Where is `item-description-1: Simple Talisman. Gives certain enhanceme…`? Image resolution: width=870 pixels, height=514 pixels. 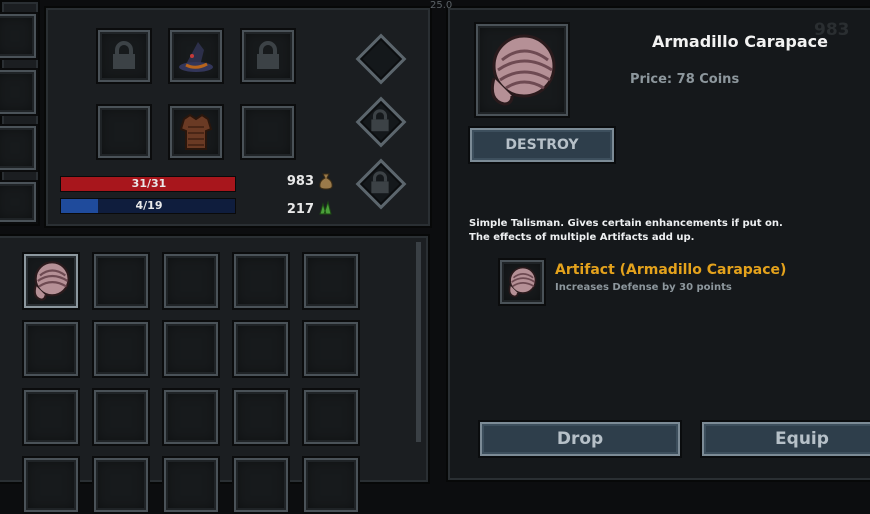
item-description-1: Simple Talisman. Gives certain enhanceme… is located at coordinates (626, 223).